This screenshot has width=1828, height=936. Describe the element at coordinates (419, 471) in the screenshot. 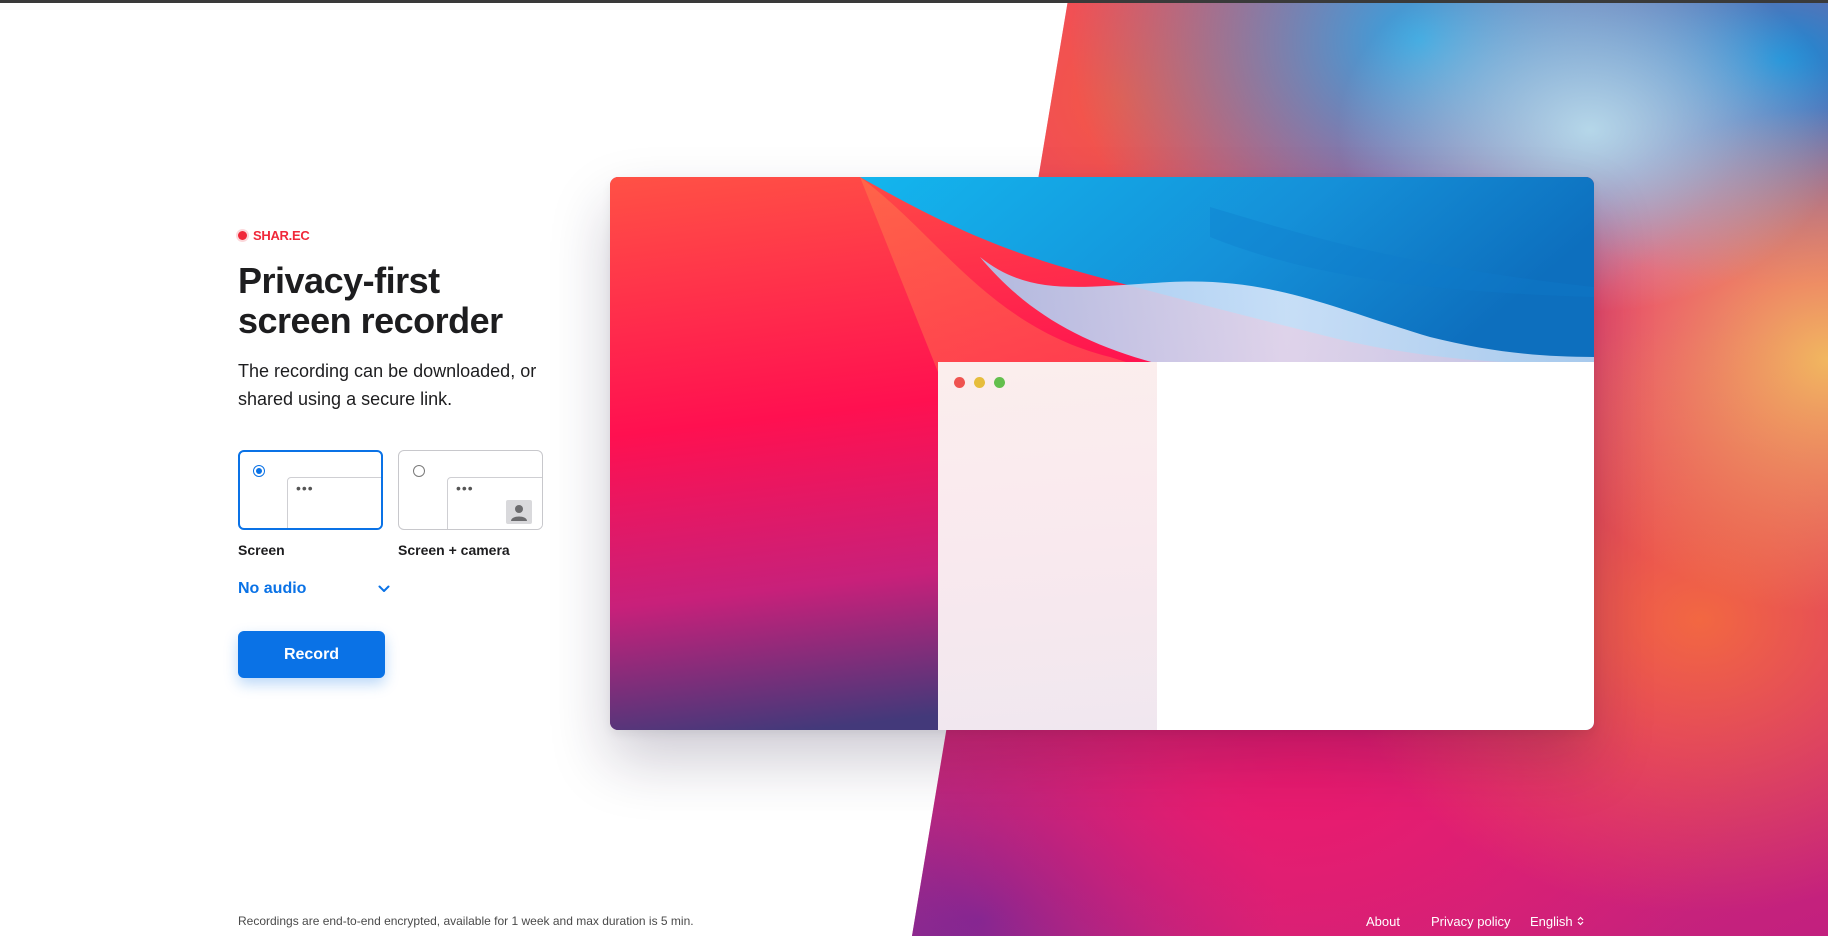

I see `option-screen-camera-radio` at that location.